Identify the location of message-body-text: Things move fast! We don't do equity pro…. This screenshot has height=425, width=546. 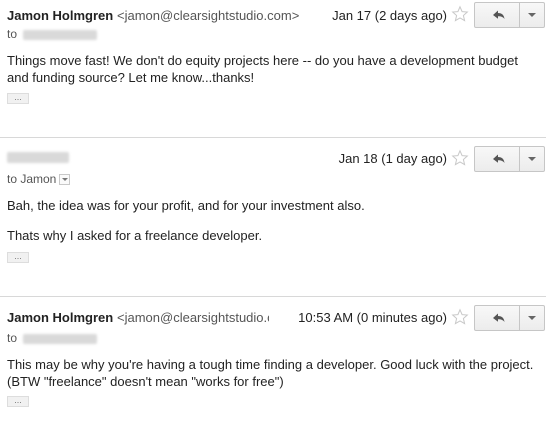
(262, 69).